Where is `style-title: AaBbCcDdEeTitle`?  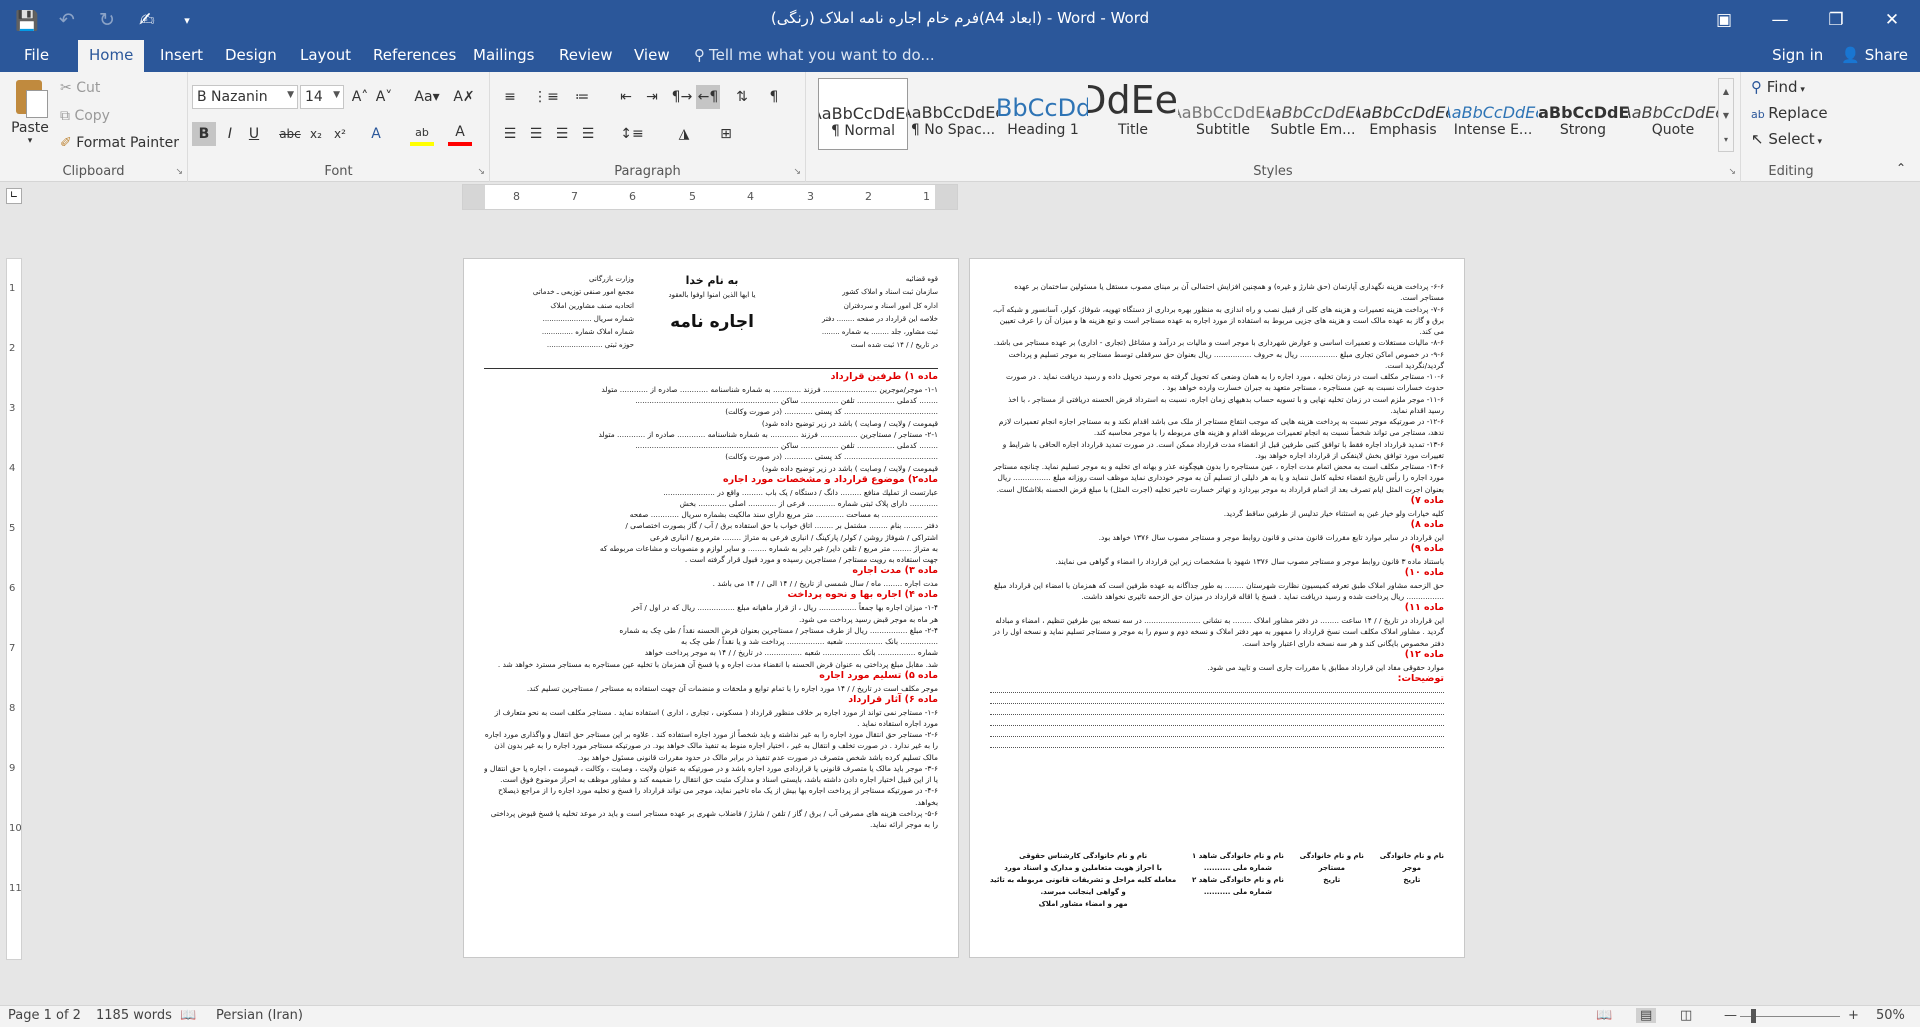 style-title: AaBbCcDdEeTitle is located at coordinates (1133, 114).